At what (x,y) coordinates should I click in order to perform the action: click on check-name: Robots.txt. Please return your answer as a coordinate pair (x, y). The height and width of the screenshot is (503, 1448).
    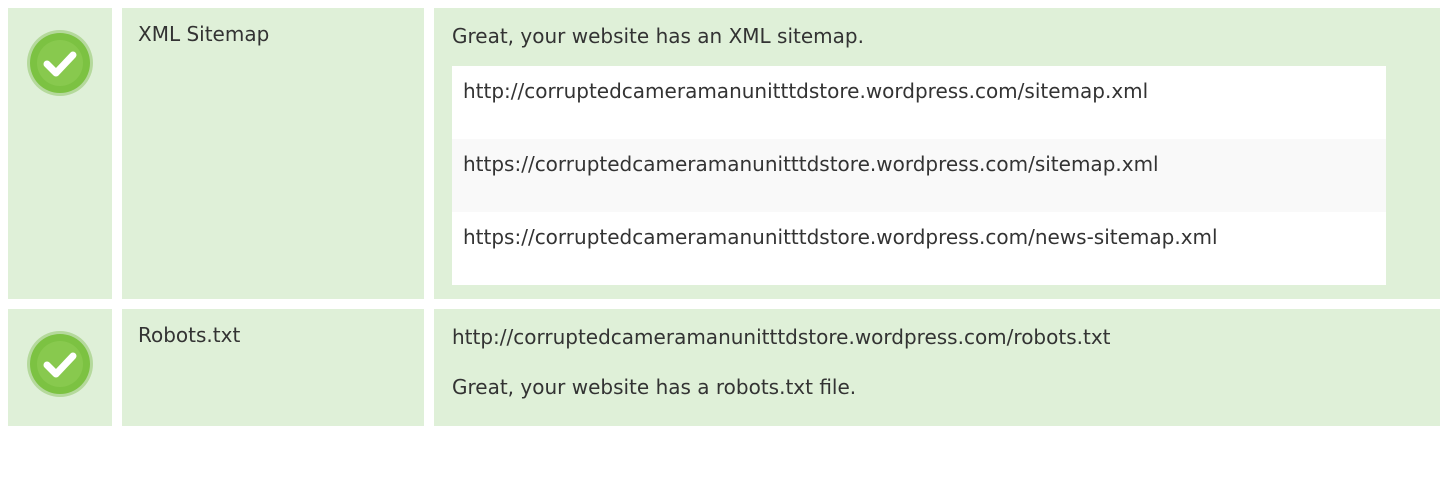
    Looking at the image, I should click on (278, 367).